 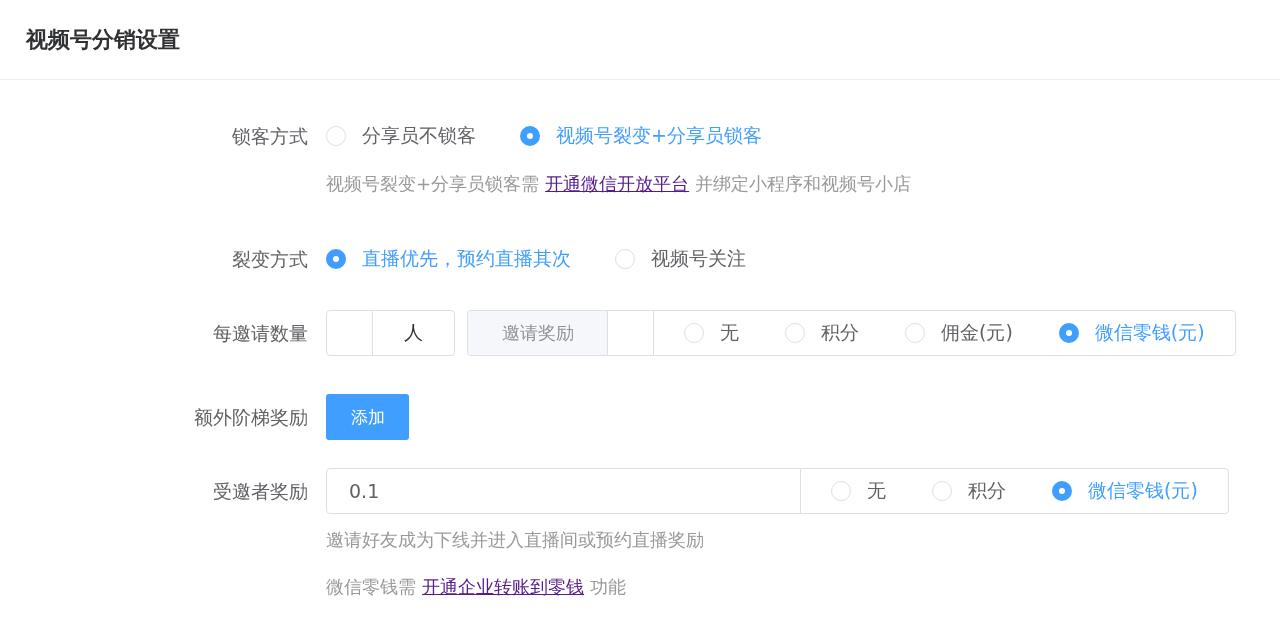 What do you see at coordinates (680, 259) in the screenshot?
I see `radio-option: 视频号关注` at bounding box center [680, 259].